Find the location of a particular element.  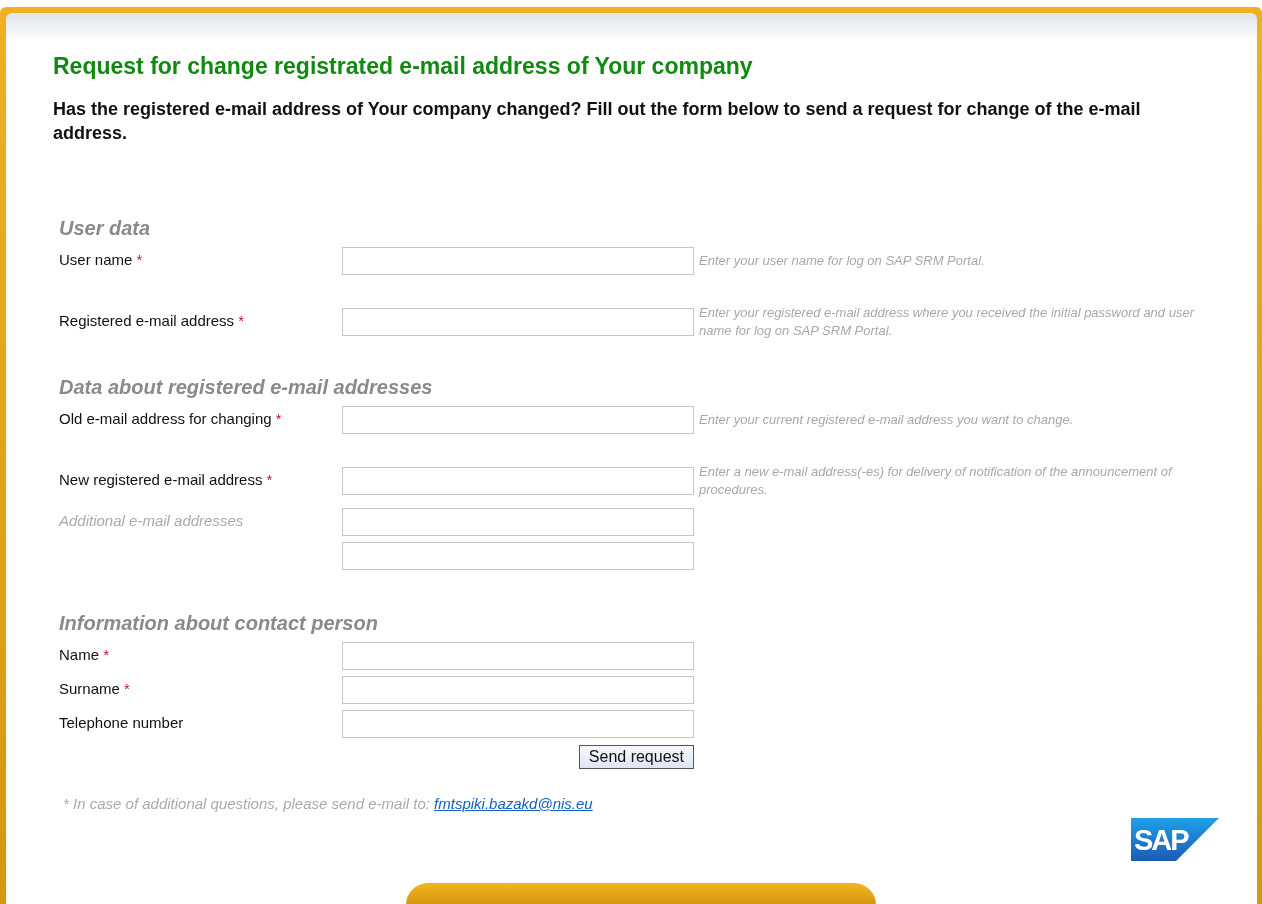

intro-text: Has the registered e-mail address of Your company changed? Fill out the form below to send a request for change of the e-mail address. is located at coordinates (597, 121).